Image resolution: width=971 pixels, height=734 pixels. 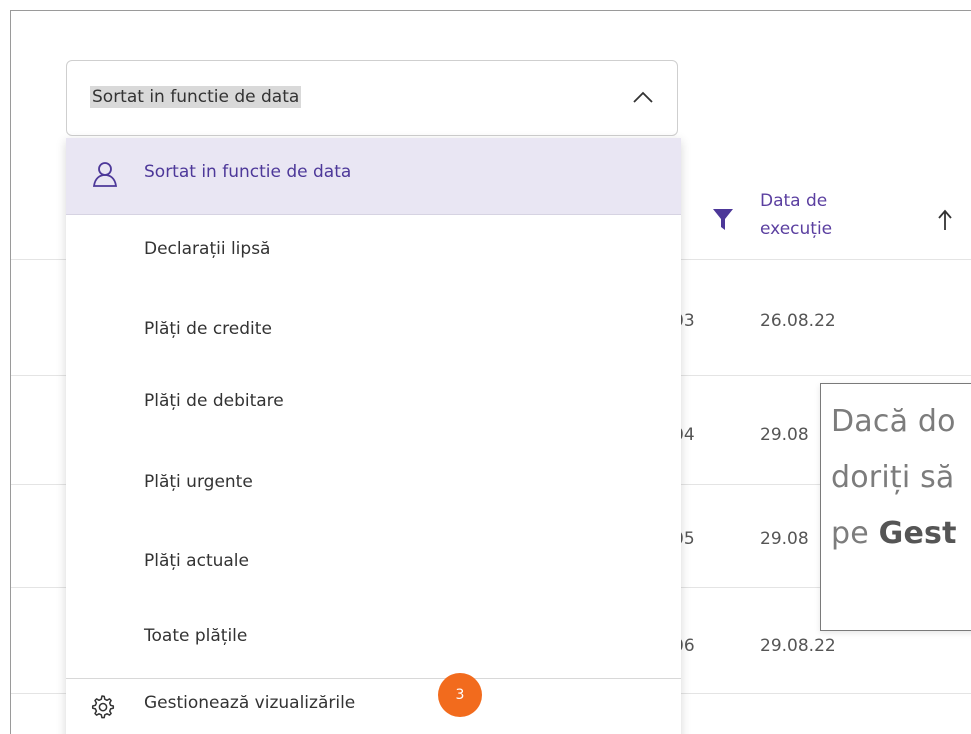 I want to click on row-date-cell: 29.08.22, so click(x=798, y=646).